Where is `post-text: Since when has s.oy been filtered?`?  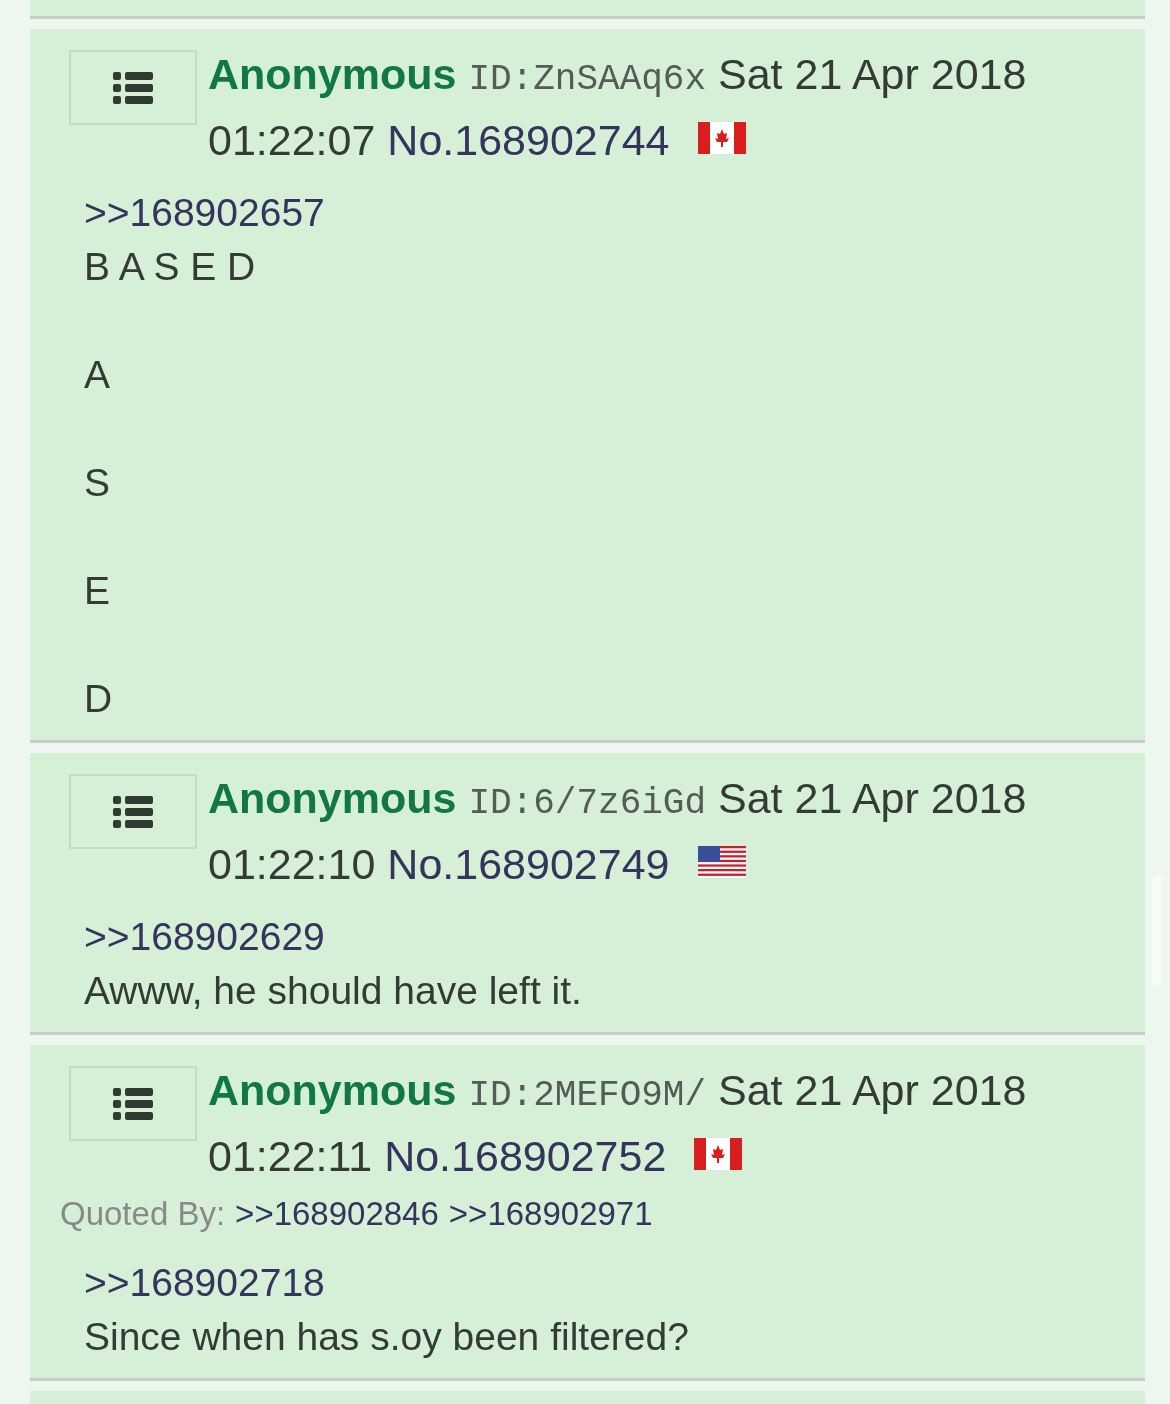
post-text: Since when has s.oy been filtered? is located at coordinates (386, 1337).